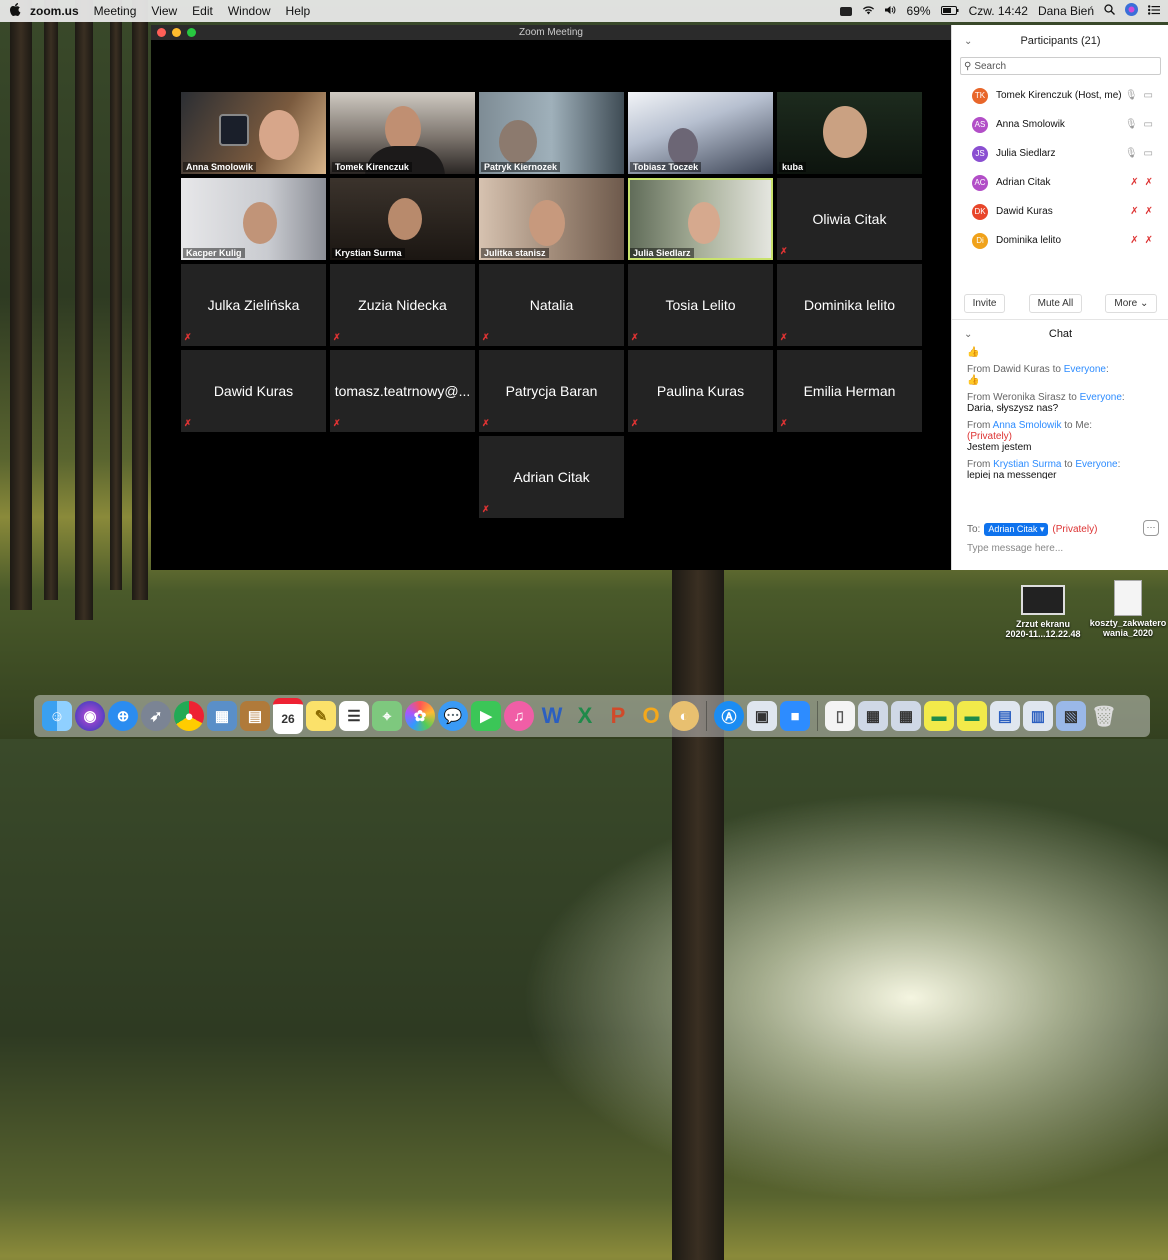 This screenshot has height=1260, width=1168. Describe the element at coordinates (840, 716) in the screenshot. I see `document-icon: ▯` at that location.